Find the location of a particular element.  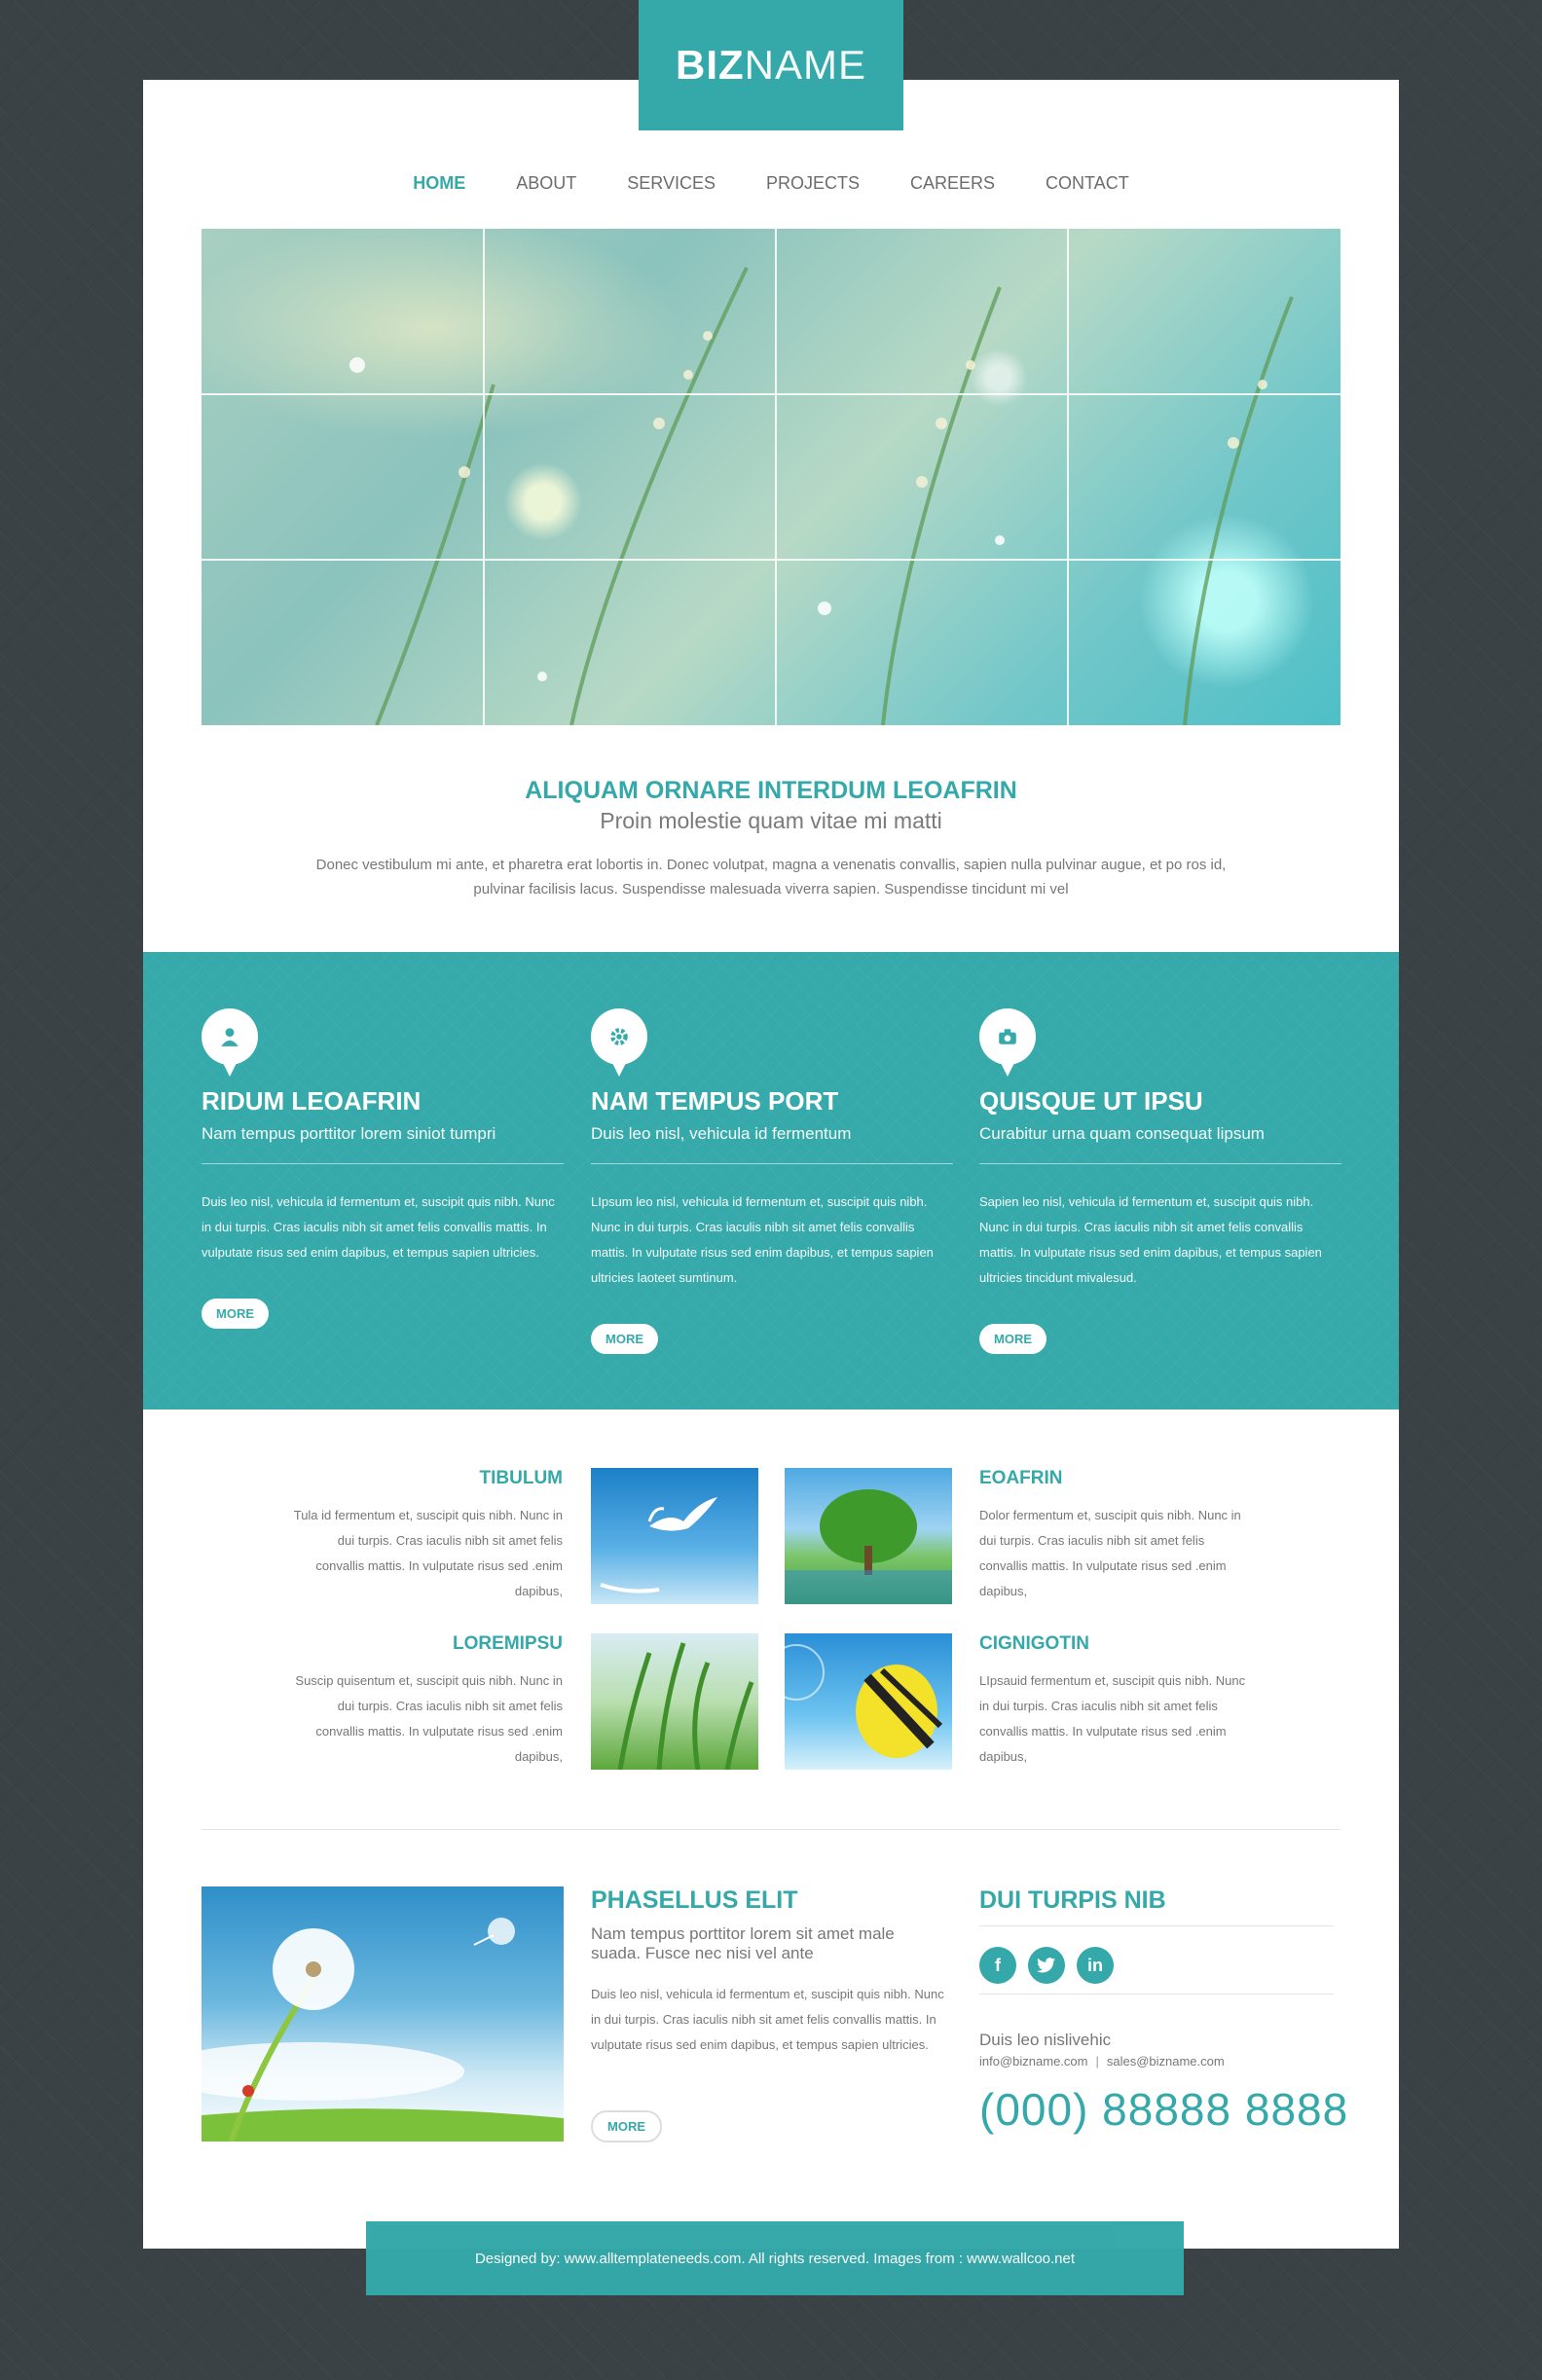

section-divider is located at coordinates (771, 1829).